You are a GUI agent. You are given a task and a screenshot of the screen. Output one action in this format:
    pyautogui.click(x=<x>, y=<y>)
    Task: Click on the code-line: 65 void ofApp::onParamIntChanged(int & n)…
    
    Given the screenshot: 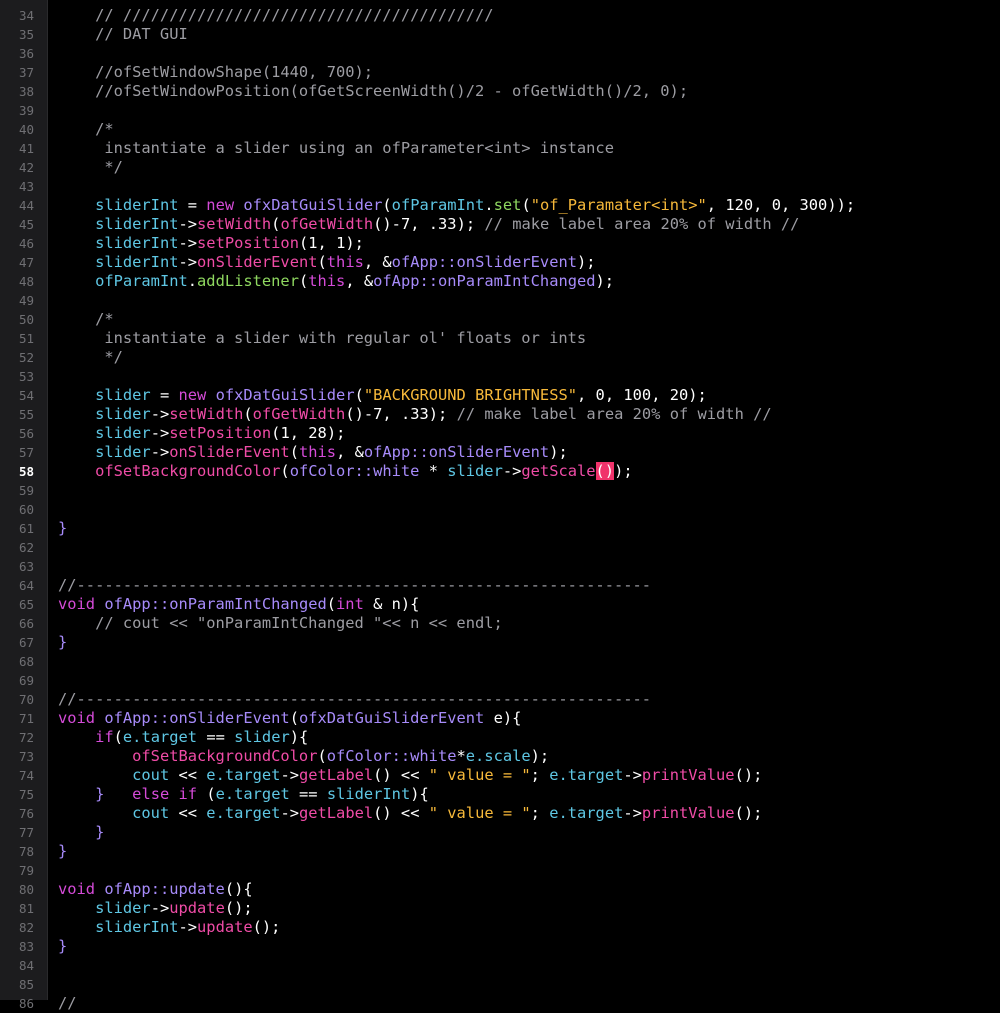 What is the action you would take?
    pyautogui.click(x=500, y=604)
    